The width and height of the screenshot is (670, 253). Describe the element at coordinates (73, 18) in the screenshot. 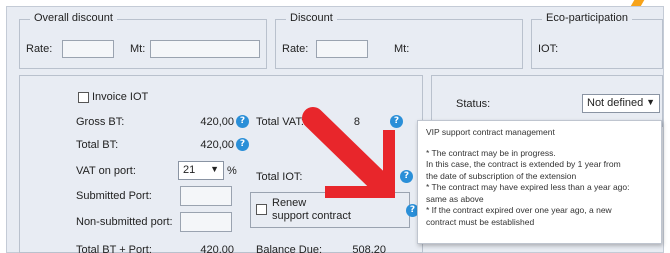

I see `overall-discount-title: Overall discount` at that location.